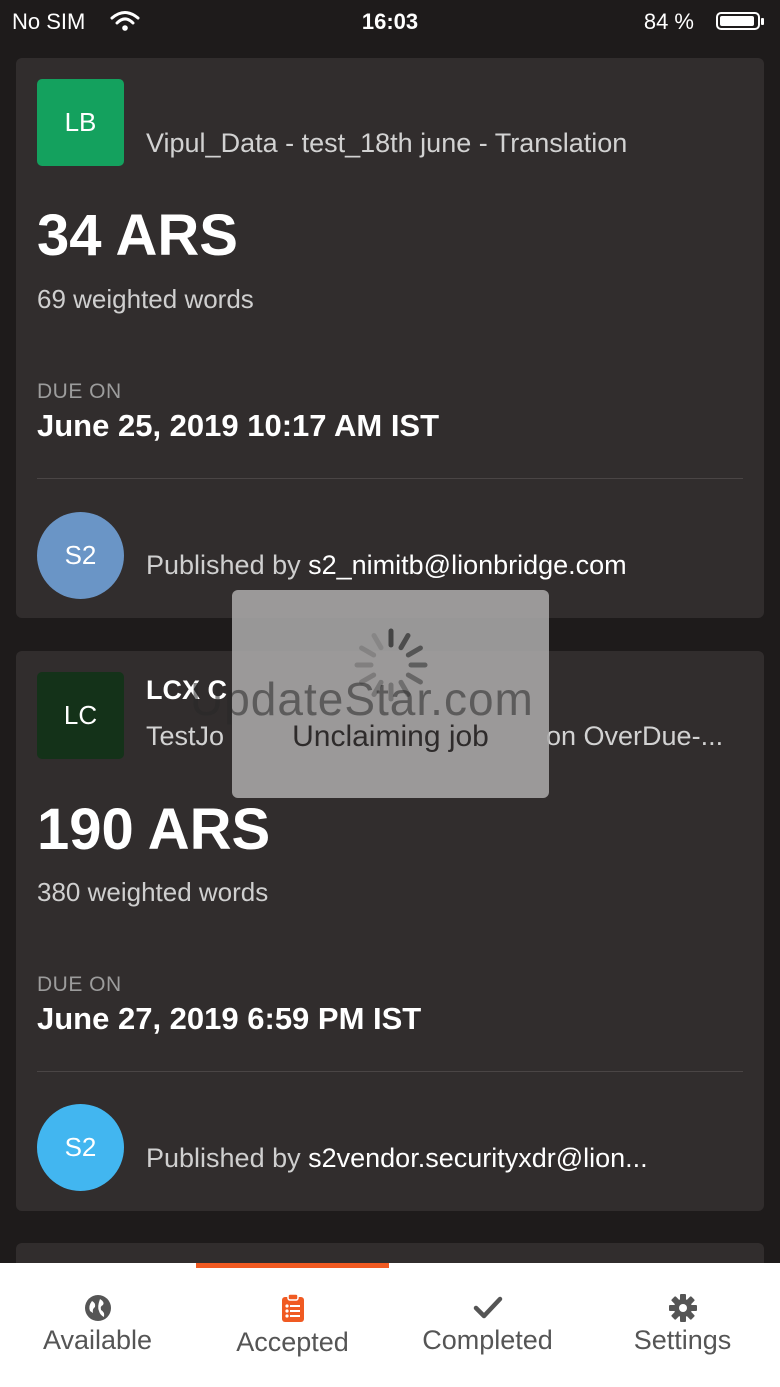 This screenshot has width=780, height=1387. Describe the element at coordinates (390, 736) in the screenshot. I see `loading-text: Unclaiming job` at that location.